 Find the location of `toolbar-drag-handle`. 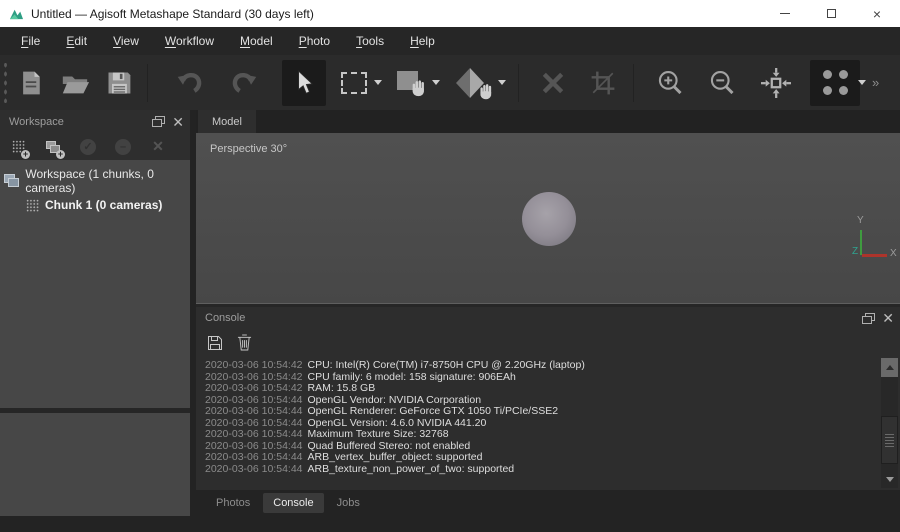

toolbar-drag-handle is located at coordinates (5, 82).